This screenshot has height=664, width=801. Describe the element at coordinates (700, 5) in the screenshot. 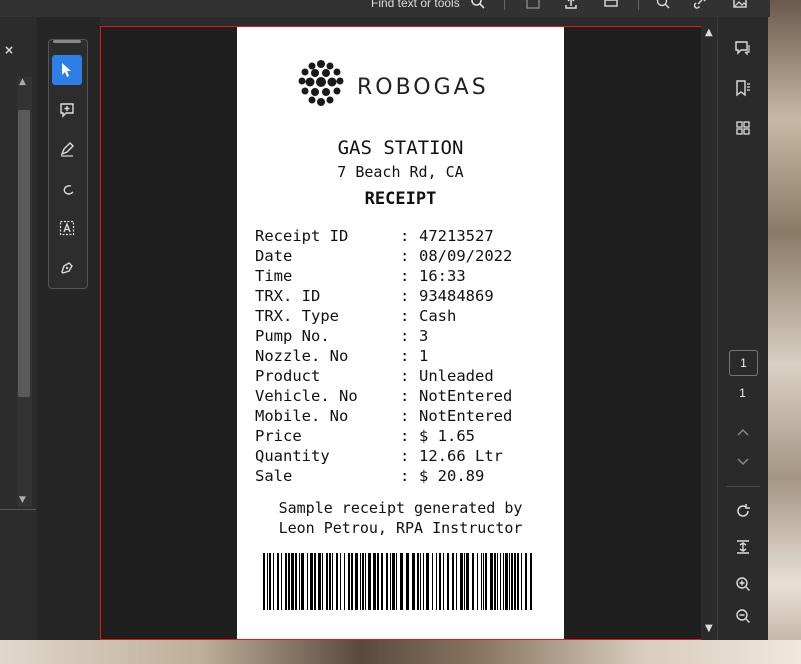

I see `link-icon` at that location.